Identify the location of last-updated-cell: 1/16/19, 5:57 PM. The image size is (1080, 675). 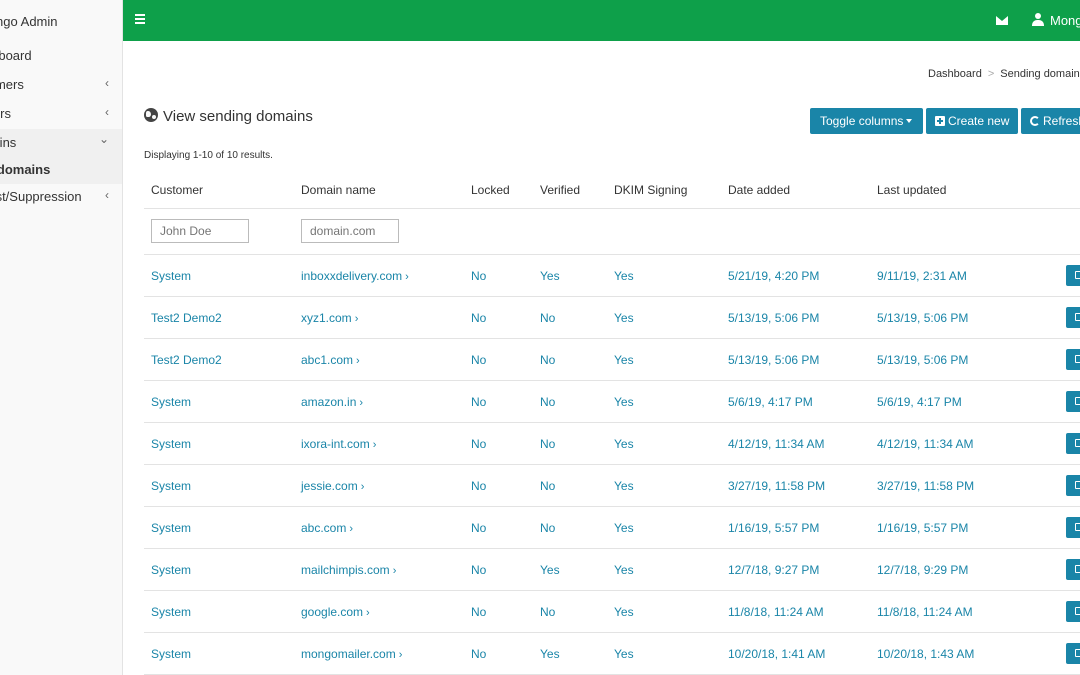
(922, 528).